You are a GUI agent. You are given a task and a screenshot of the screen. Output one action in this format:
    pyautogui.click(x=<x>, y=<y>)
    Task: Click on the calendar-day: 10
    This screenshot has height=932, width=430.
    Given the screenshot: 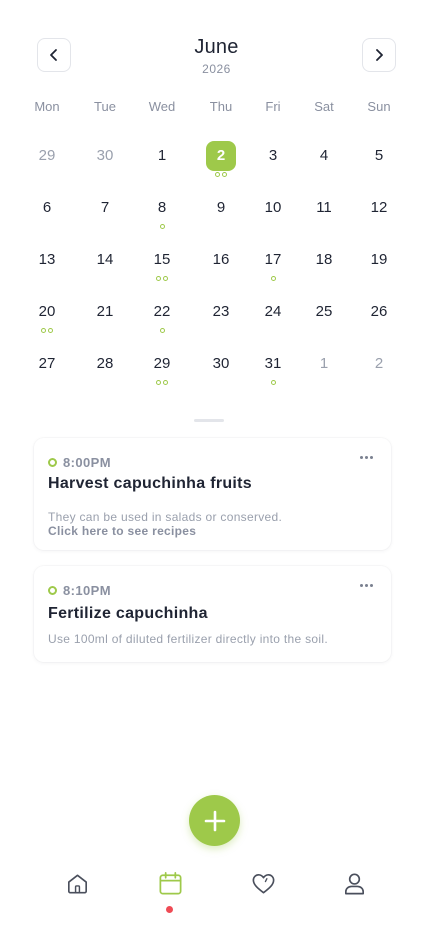 What is the action you would take?
    pyautogui.click(x=273, y=213)
    